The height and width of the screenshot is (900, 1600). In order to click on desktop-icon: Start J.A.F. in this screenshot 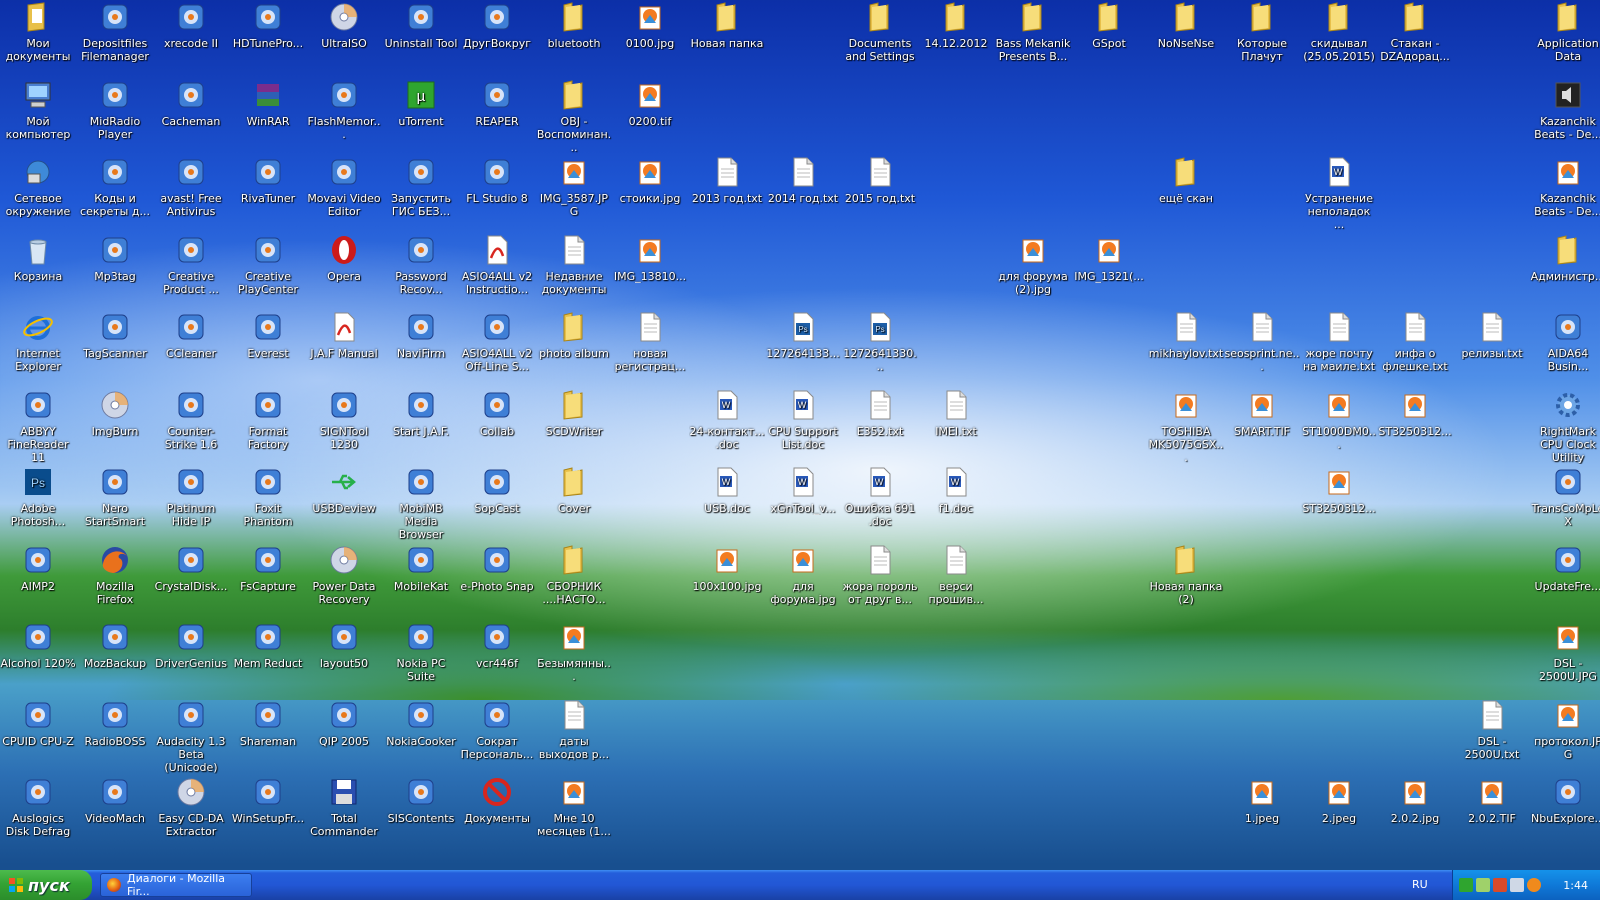, I will do `click(421, 427)`.